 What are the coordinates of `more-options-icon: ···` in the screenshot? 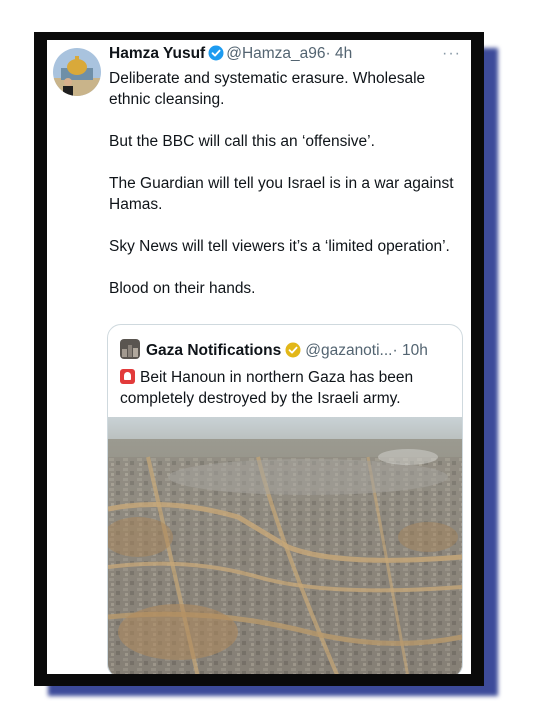 It's located at (451, 54).